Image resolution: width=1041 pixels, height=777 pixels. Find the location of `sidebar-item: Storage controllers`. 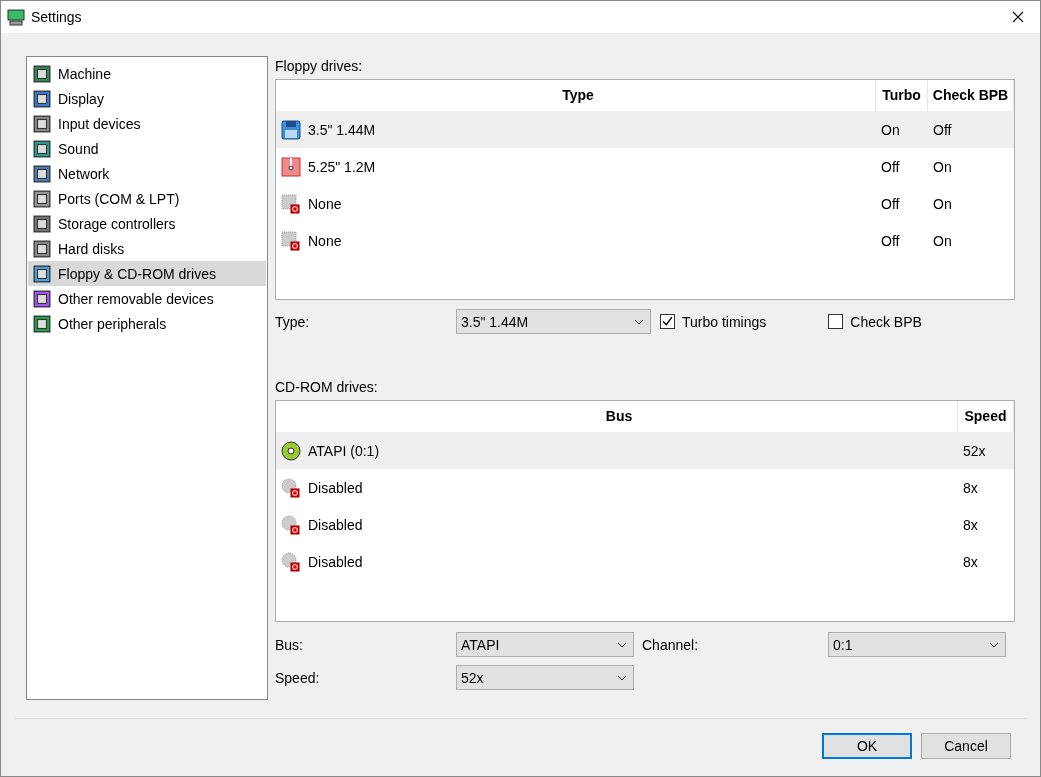

sidebar-item: Storage controllers is located at coordinates (147, 223).